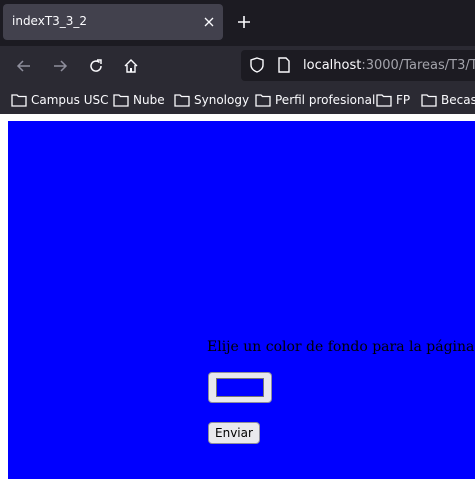  I want to click on color-prompt-label: Elije un color de fondo para la página:, so click(341, 347).